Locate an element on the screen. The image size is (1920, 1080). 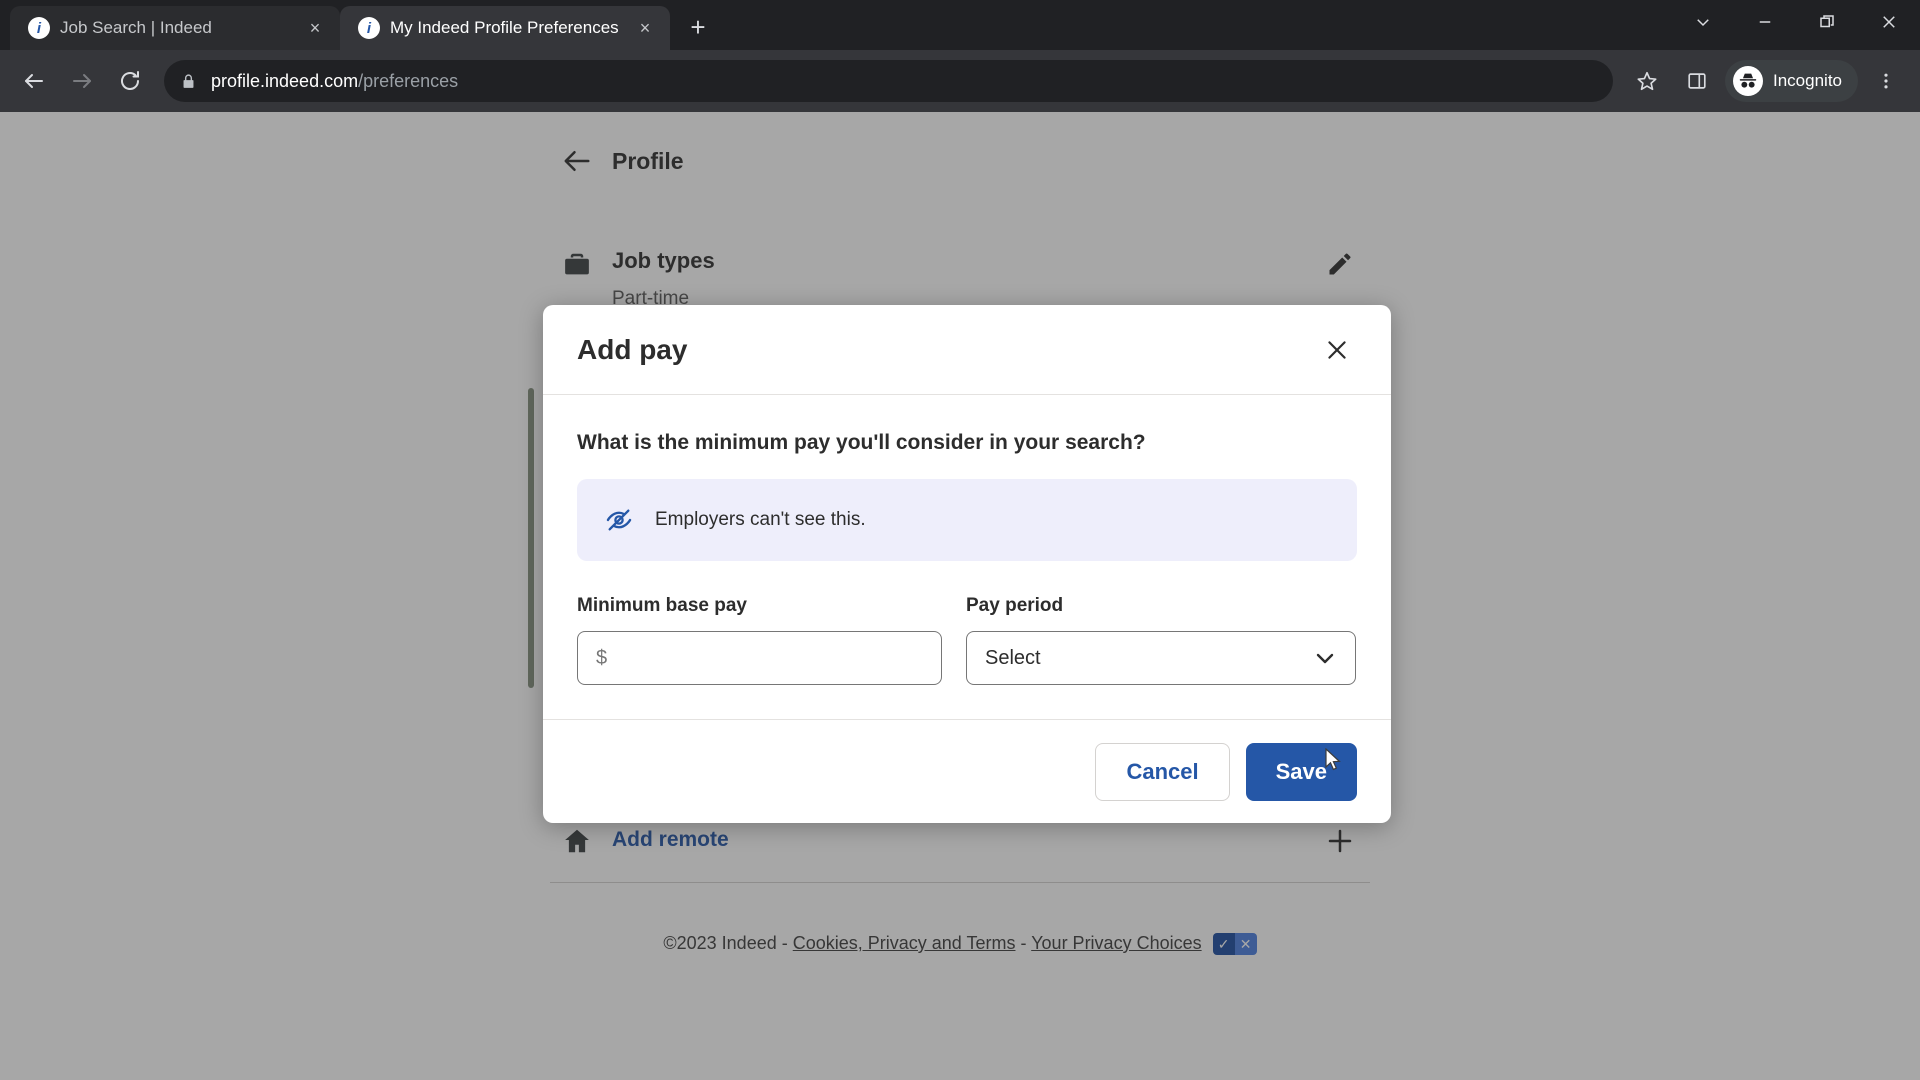
browser-toolbar: profile.indeed.com/preferences Incognito is located at coordinates (960, 81).